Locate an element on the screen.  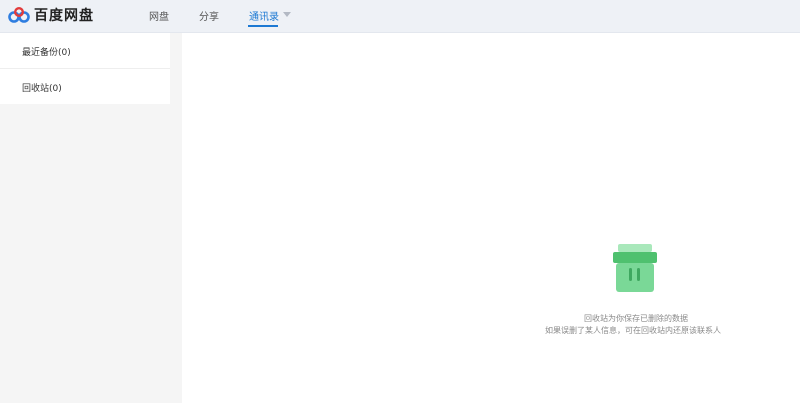
empty-state-message: 回收站为你保存已删除的数据 is located at coordinates (636, 318).